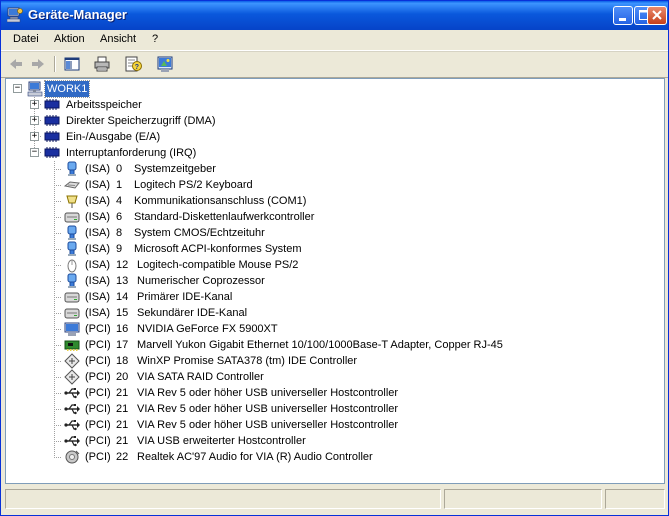  Describe the element at coordinates (217, 265) in the screenshot. I see `device-name: Logitech-compatible Mouse PS/2` at that location.